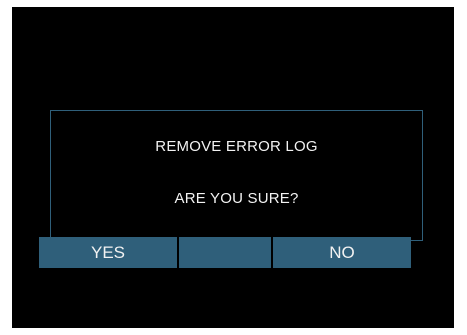  What do you see at coordinates (108, 252) in the screenshot?
I see `yes-button: YES` at bounding box center [108, 252].